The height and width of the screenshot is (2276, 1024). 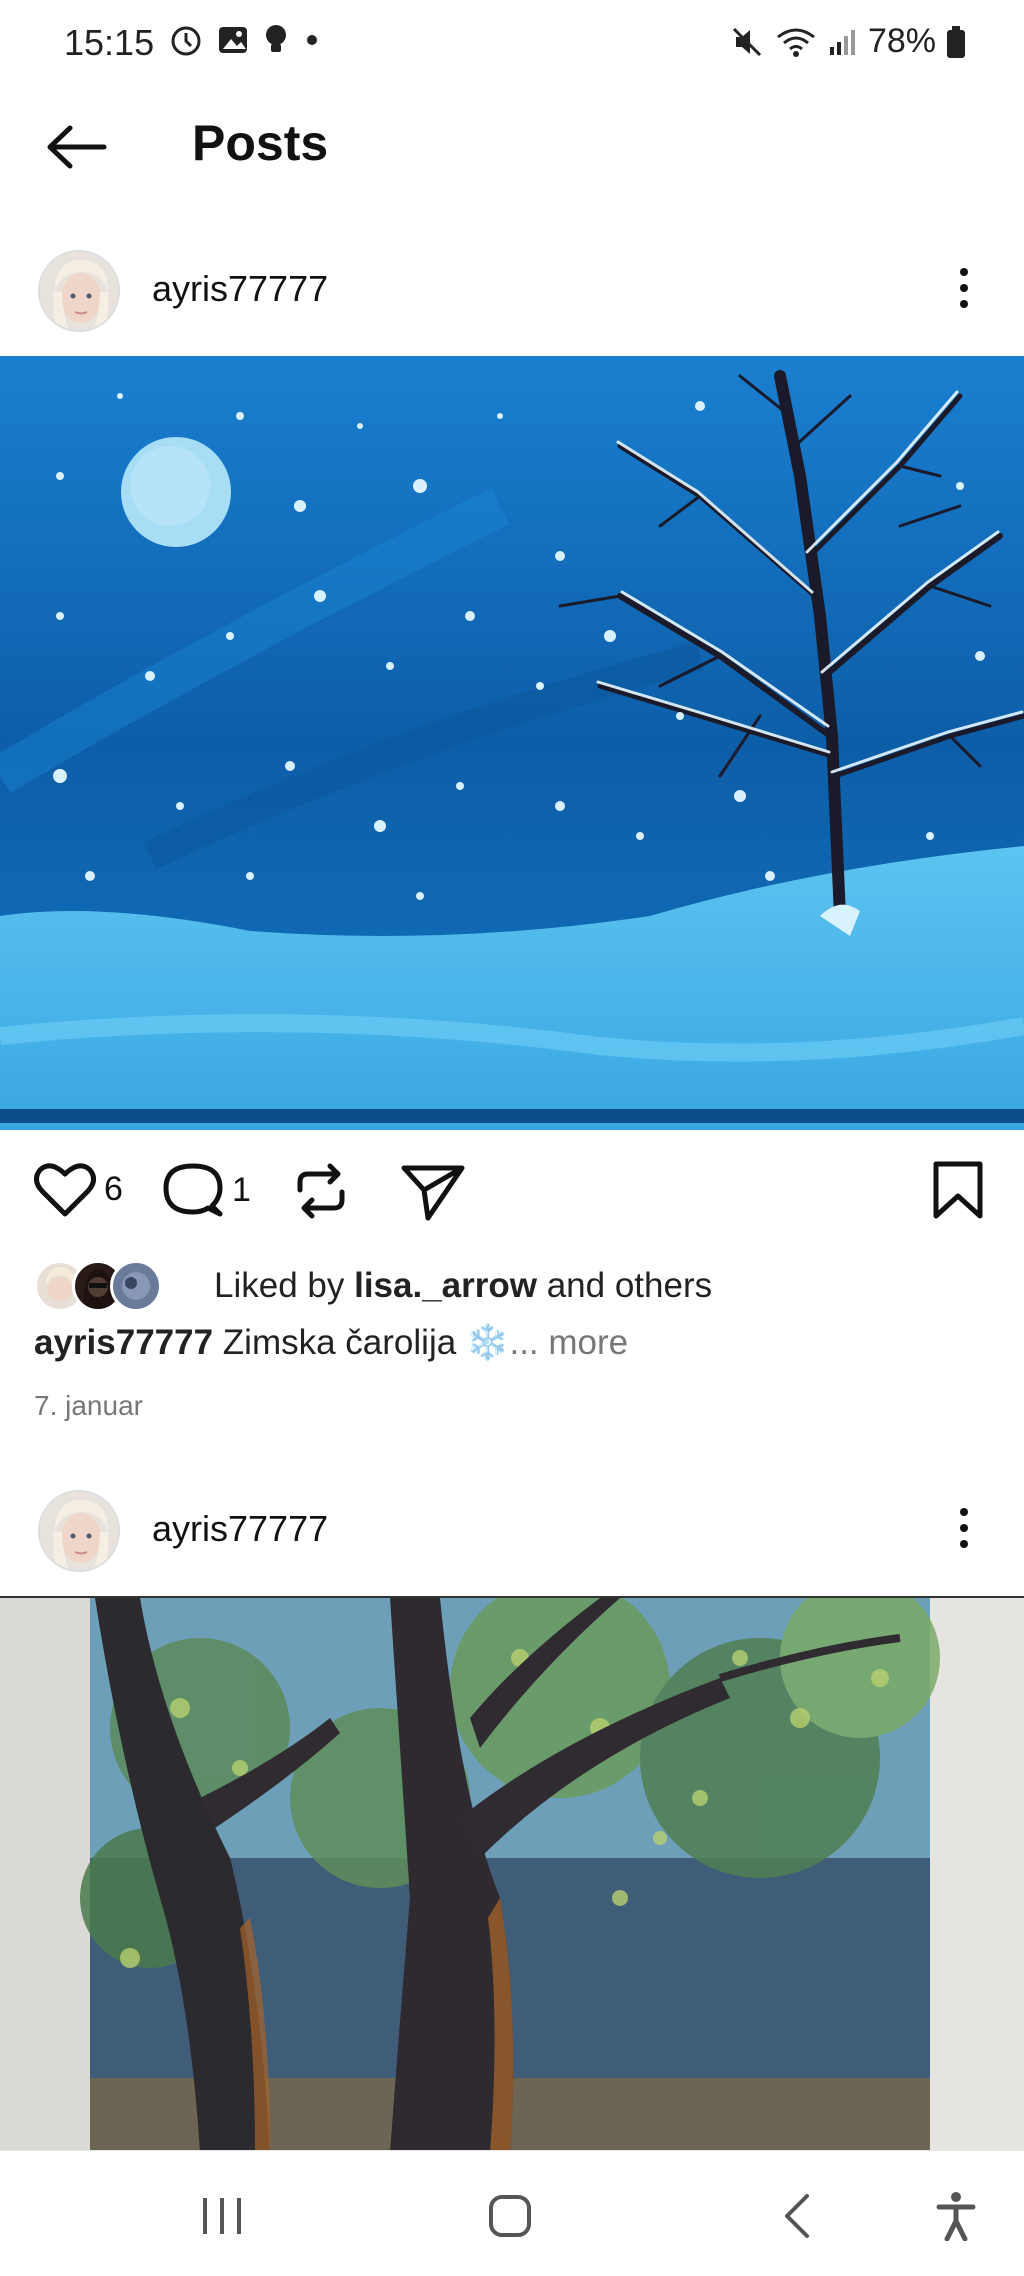 I want to click on back-arrow-icon, so click(x=77, y=147).